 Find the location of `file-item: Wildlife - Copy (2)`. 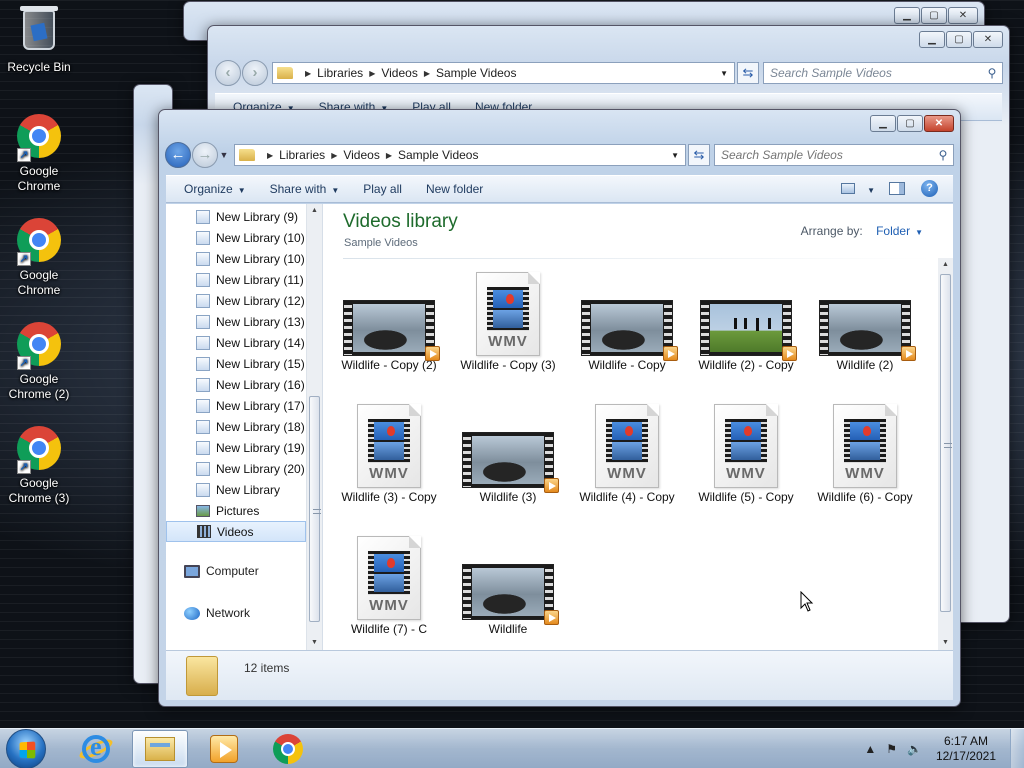

file-item: Wildlife - Copy (2) is located at coordinates (389, 322).